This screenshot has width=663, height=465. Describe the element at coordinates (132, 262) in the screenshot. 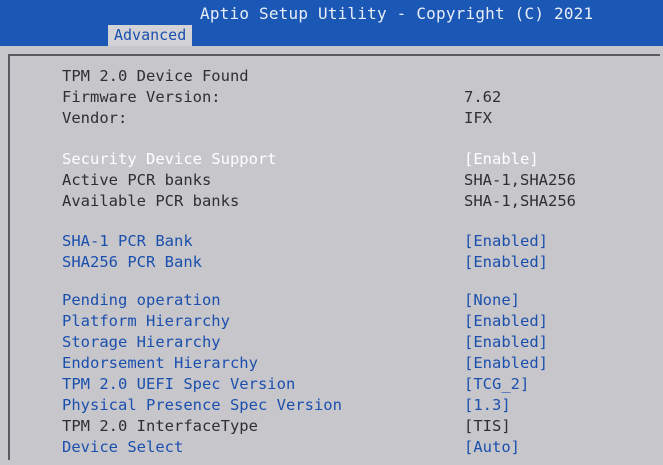

I see `sha256-pcr-bank-item: SHA256 PCR Bank` at that location.